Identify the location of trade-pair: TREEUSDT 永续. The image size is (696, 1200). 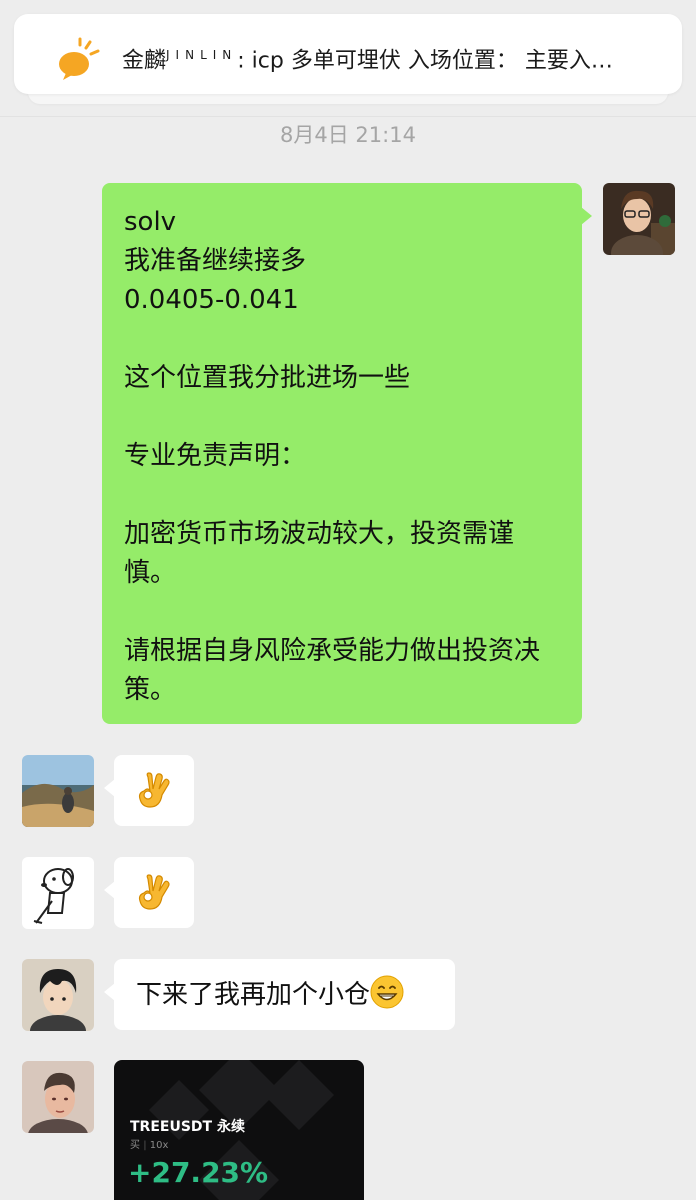
(187, 1127).